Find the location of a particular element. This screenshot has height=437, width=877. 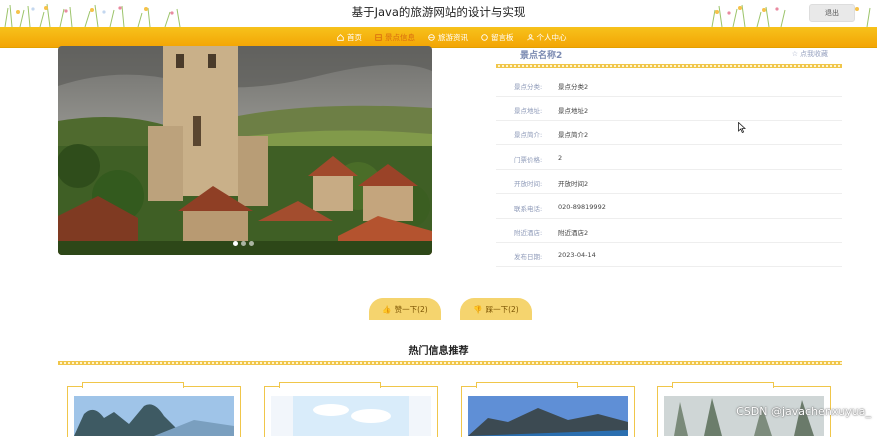

field-label: 景点地址: is located at coordinates (528, 111).